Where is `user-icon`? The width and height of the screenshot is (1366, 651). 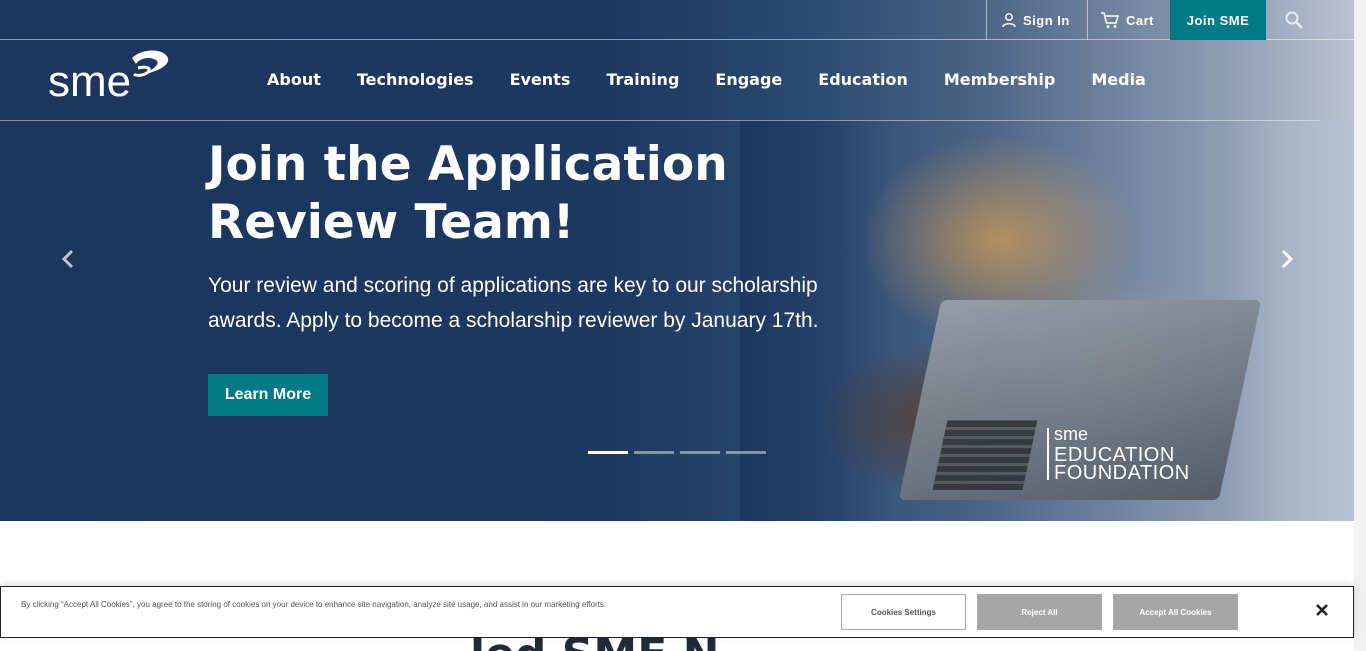 user-icon is located at coordinates (1009, 20).